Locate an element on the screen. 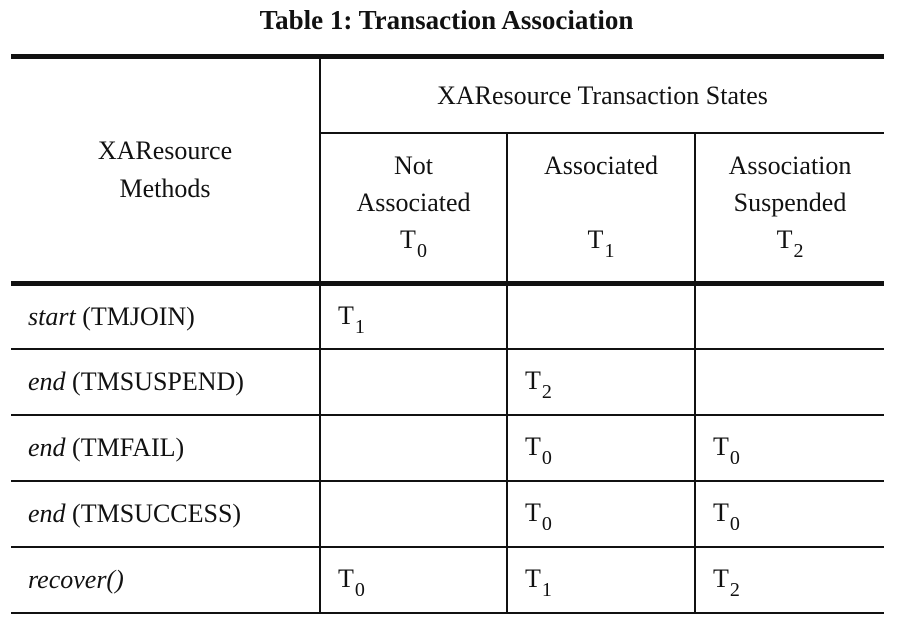 The height and width of the screenshot is (630, 920). methods-header-line2: Methods is located at coordinates (165, 188).